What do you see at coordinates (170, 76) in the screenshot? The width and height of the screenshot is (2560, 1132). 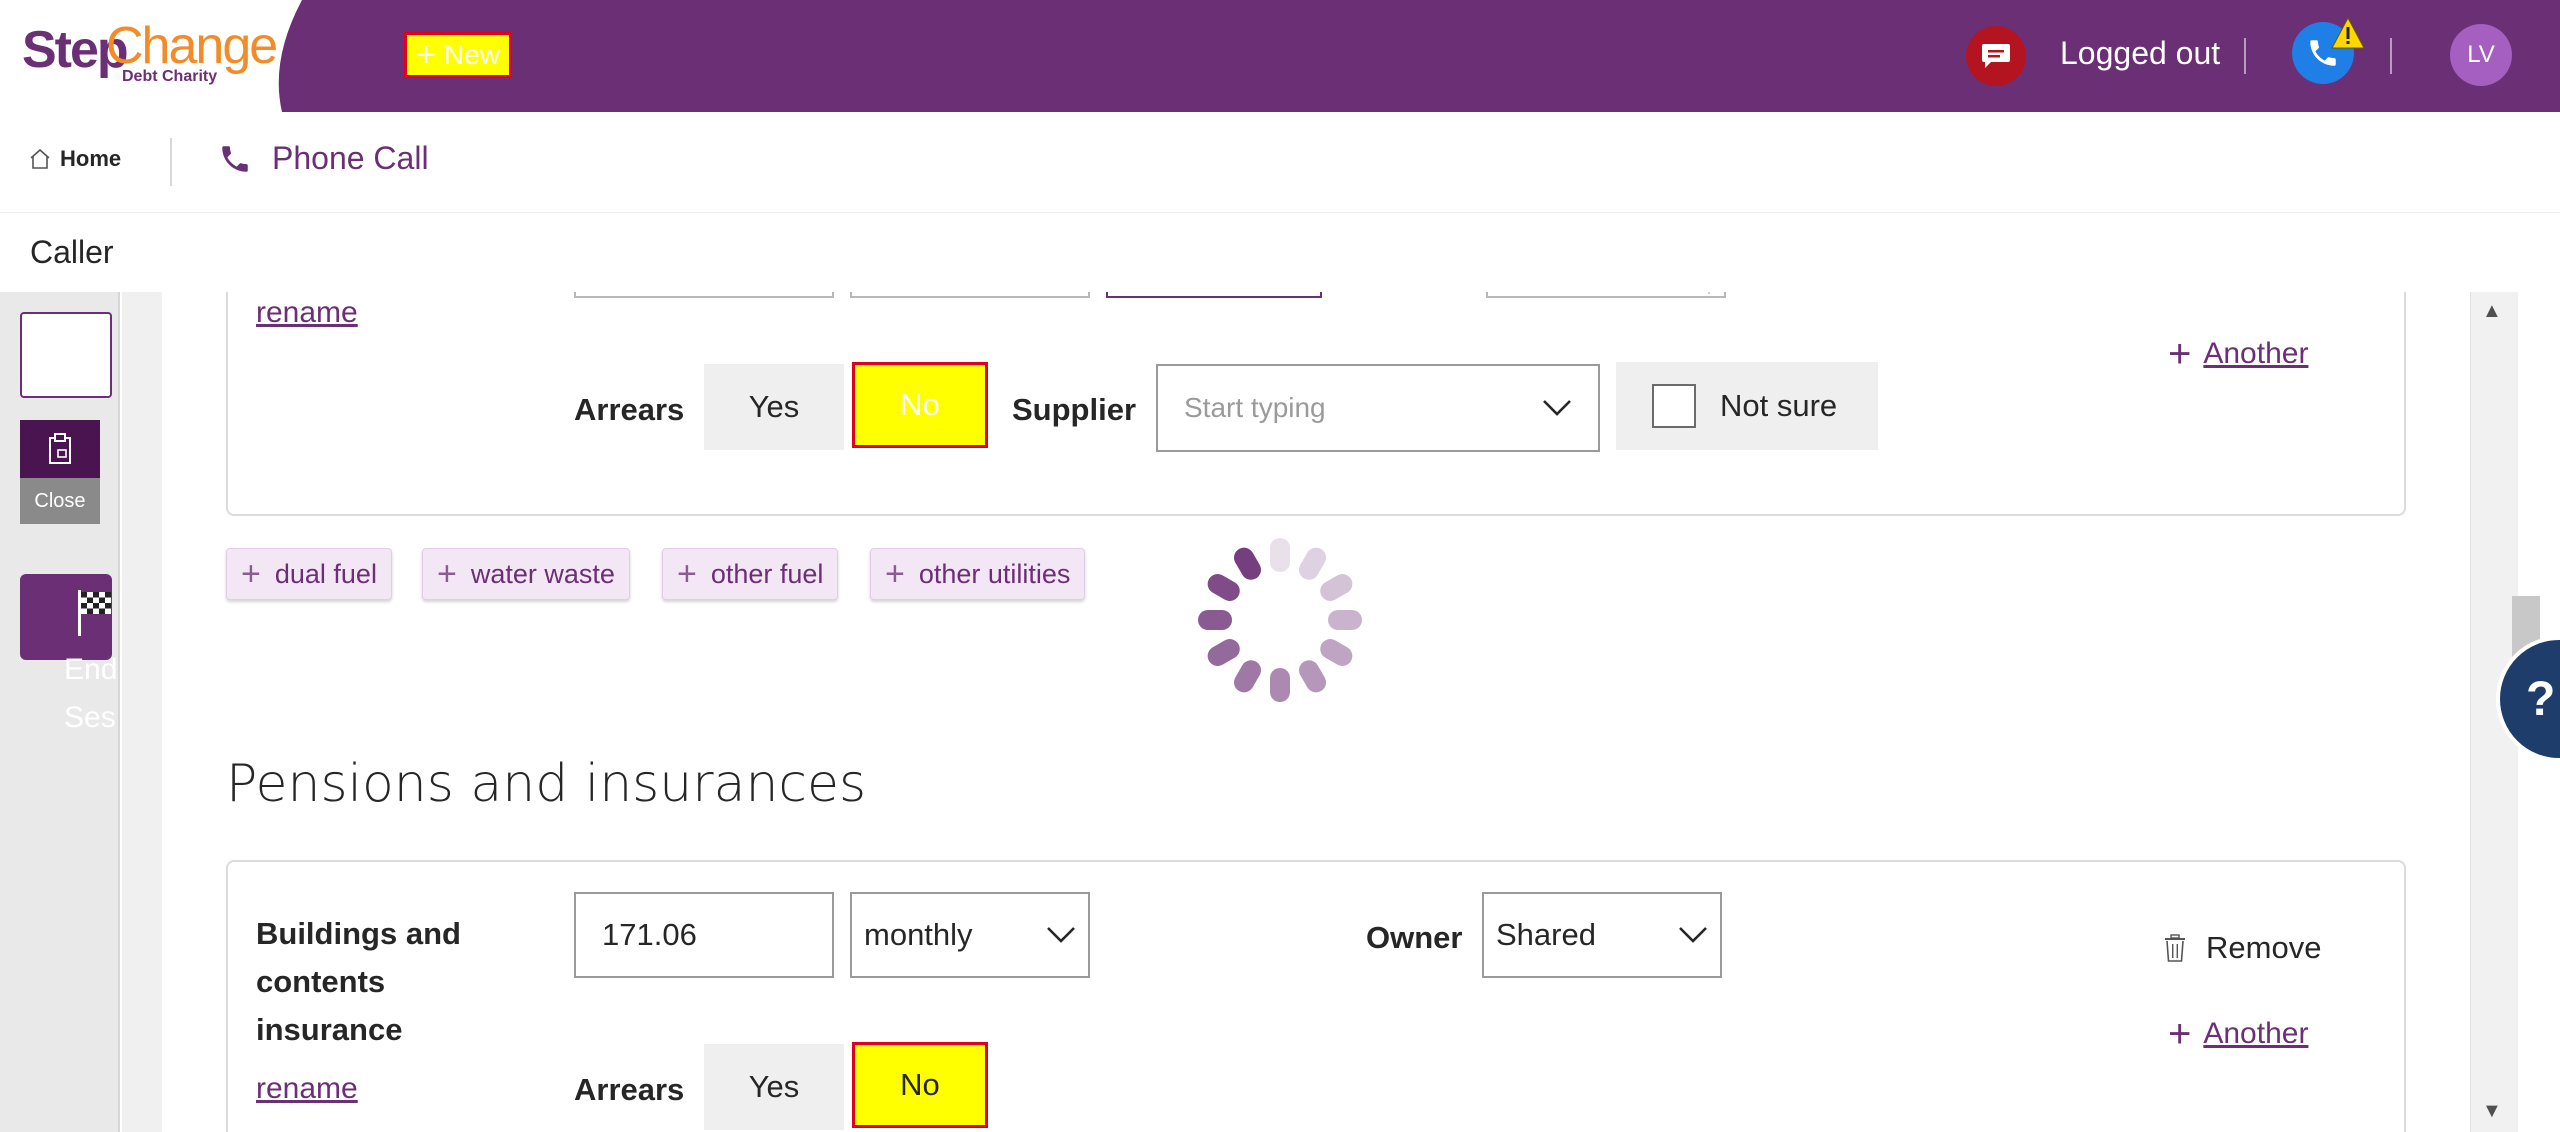 I see `logo-subtitle: Debt Charity` at bounding box center [170, 76].